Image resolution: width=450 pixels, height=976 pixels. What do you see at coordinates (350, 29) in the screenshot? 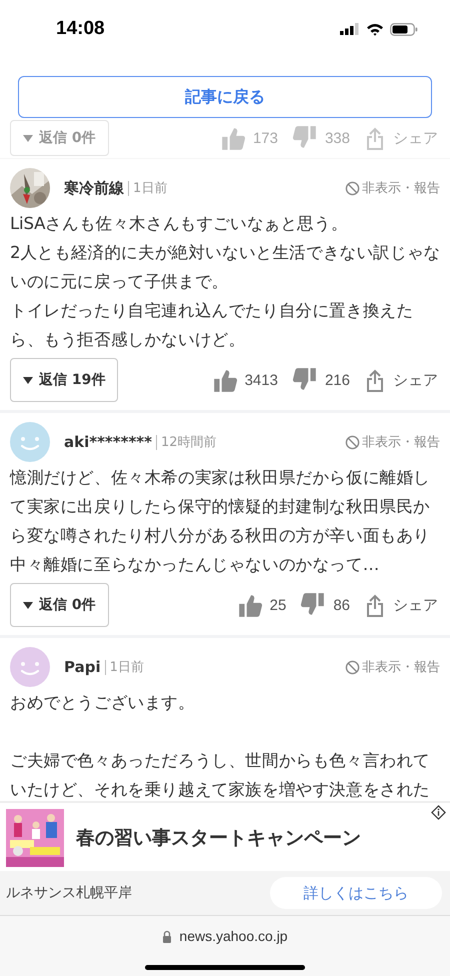
I see `signal-icon` at bounding box center [350, 29].